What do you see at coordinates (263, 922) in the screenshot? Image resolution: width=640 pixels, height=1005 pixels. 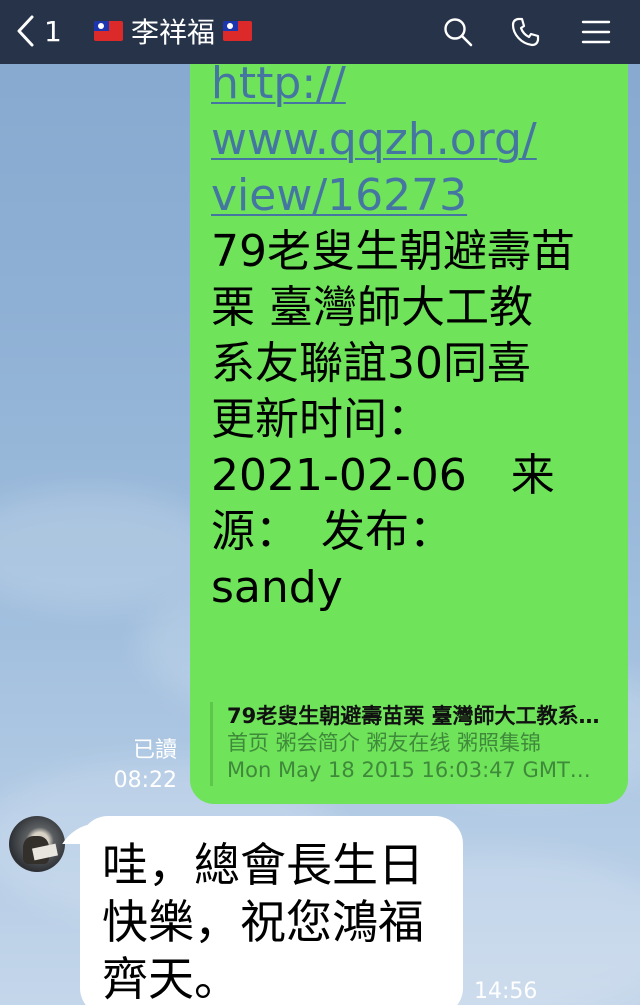 I see `message-line: 快樂，祝您鴻福` at bounding box center [263, 922].